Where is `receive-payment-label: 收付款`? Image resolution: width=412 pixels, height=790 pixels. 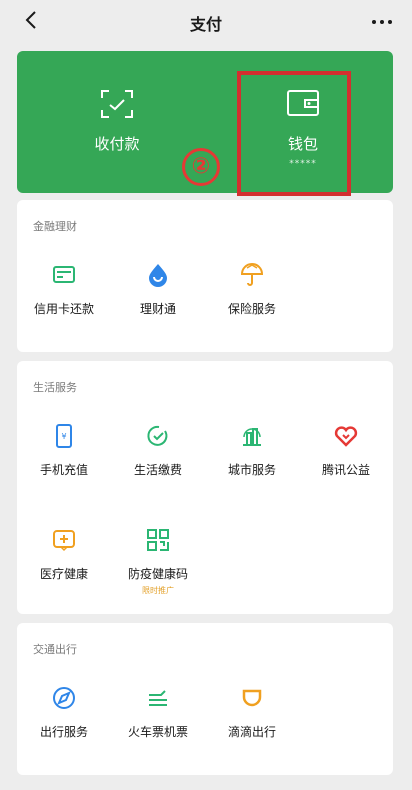 receive-payment-label: 收付款 is located at coordinates (117, 144).